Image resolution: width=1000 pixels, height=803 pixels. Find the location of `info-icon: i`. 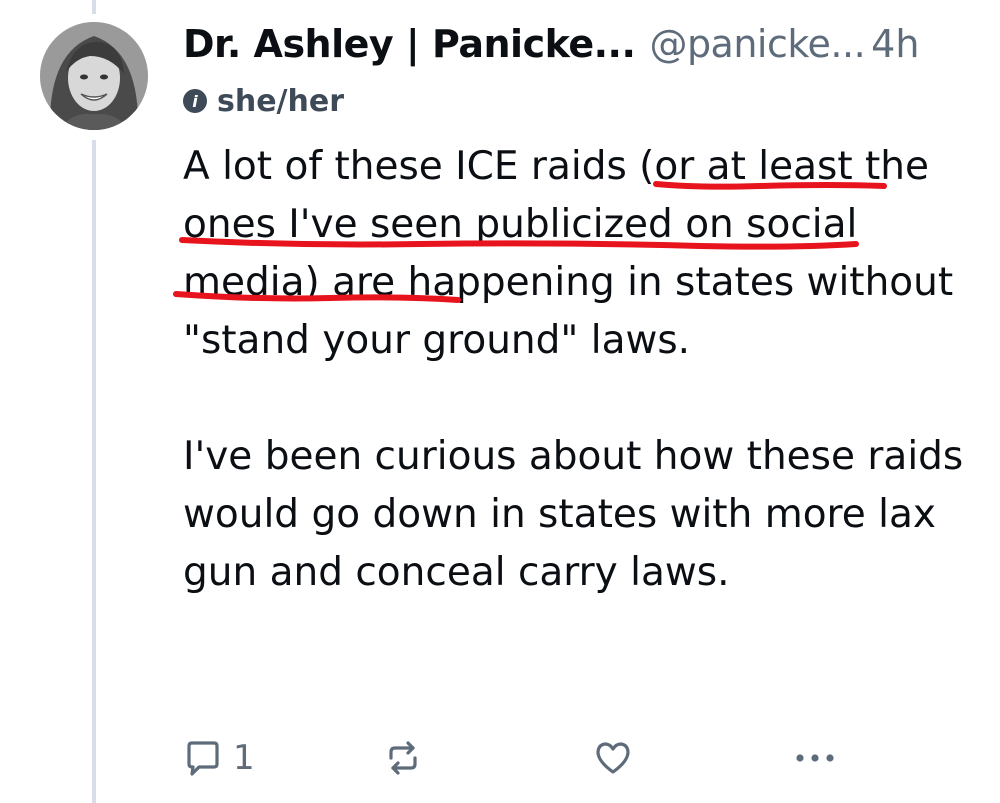

info-icon: i is located at coordinates (195, 101).